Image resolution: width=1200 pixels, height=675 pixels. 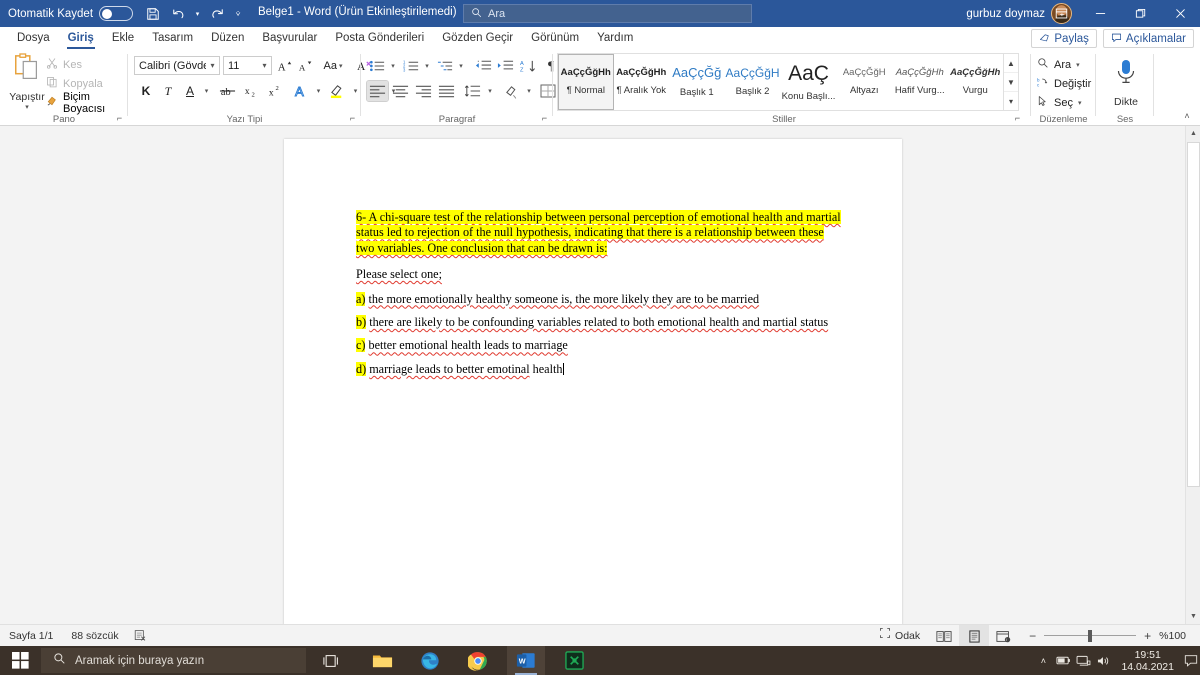 I want to click on autosave-control: Otomatik Kaydet, so click(x=71, y=13).